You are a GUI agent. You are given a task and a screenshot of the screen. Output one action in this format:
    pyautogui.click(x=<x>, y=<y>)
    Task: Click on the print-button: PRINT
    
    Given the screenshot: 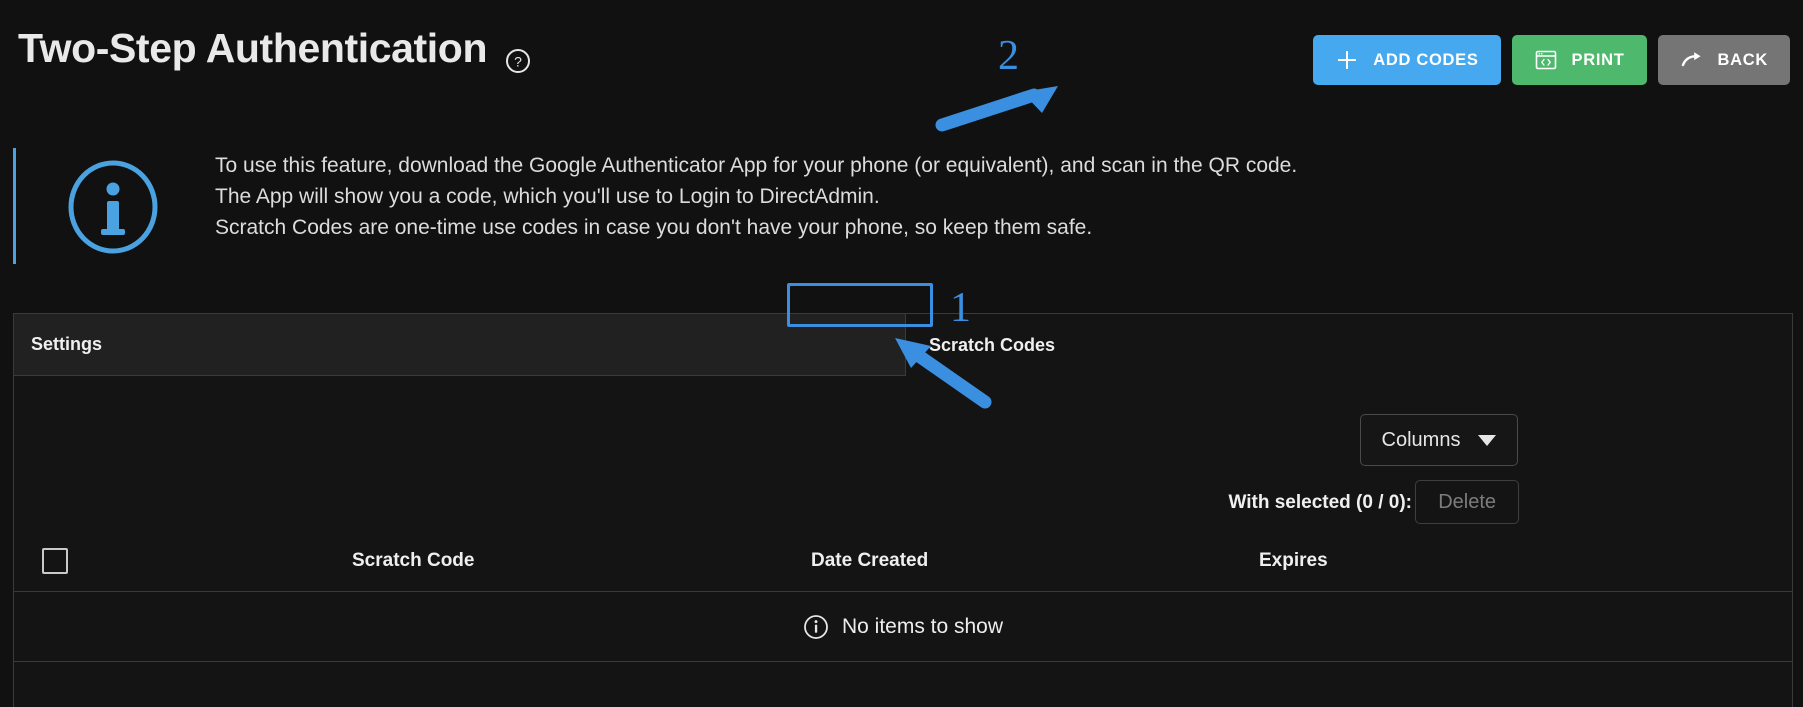 What is the action you would take?
    pyautogui.click(x=1579, y=60)
    